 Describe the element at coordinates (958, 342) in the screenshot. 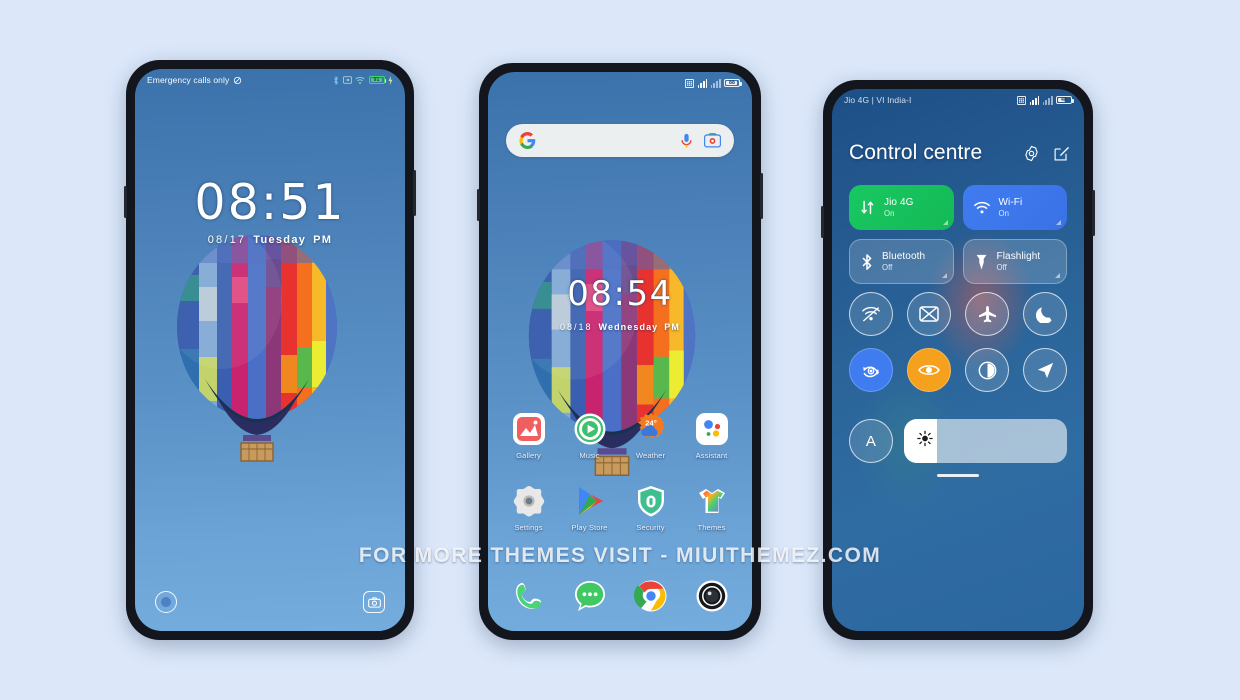

I see `circular-toggles` at that location.